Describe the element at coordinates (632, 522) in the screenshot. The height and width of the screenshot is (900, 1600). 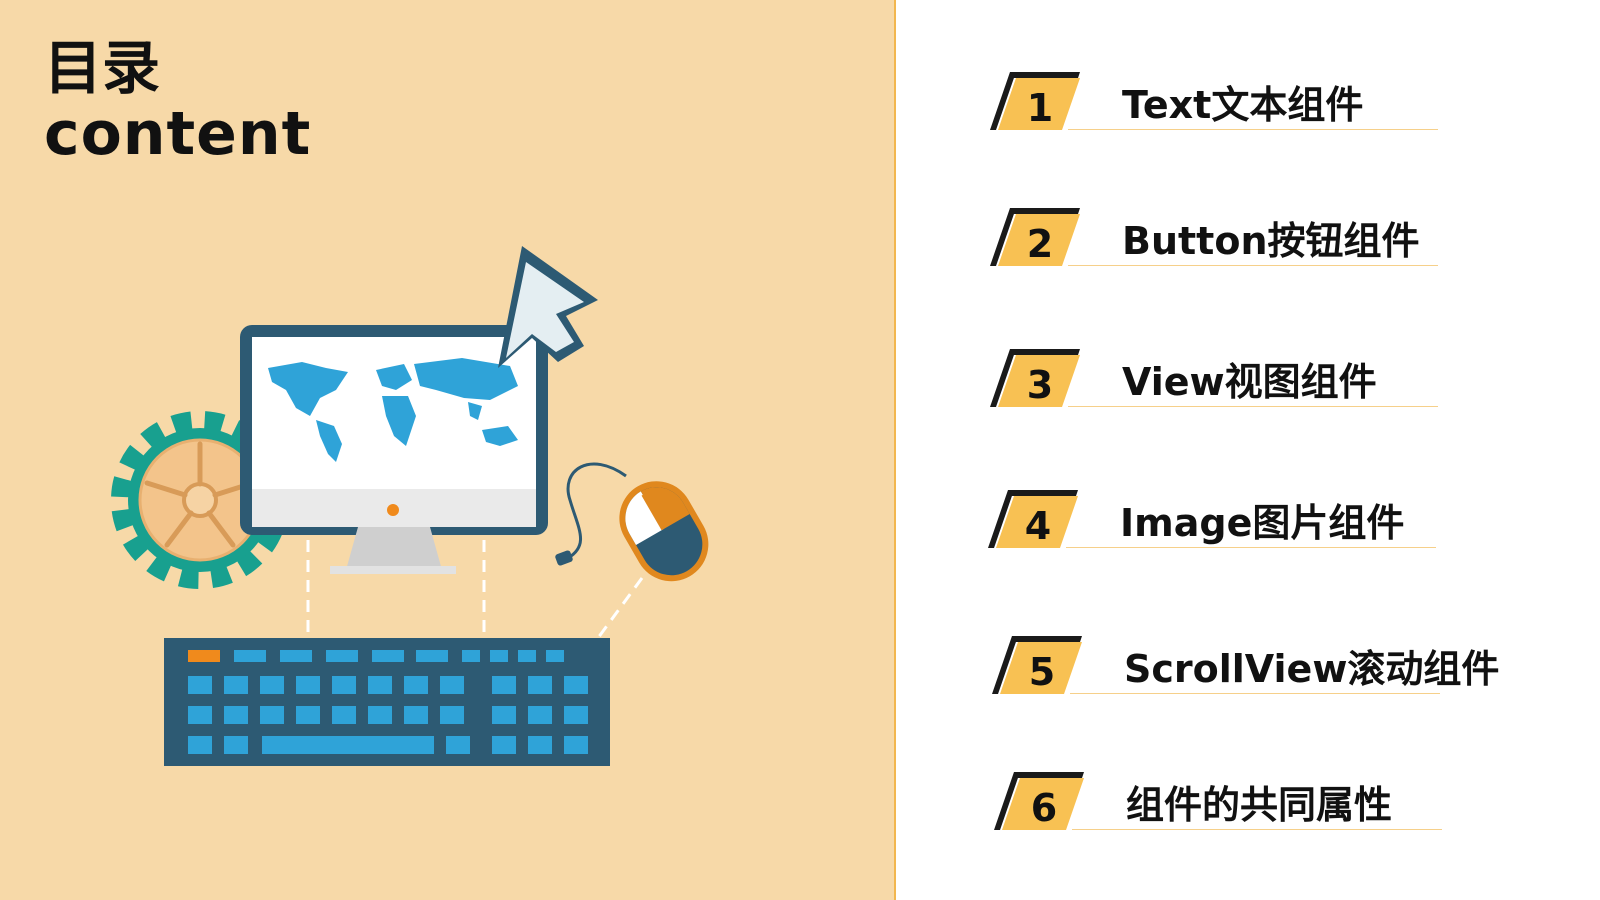
I see `mouse-icon` at that location.